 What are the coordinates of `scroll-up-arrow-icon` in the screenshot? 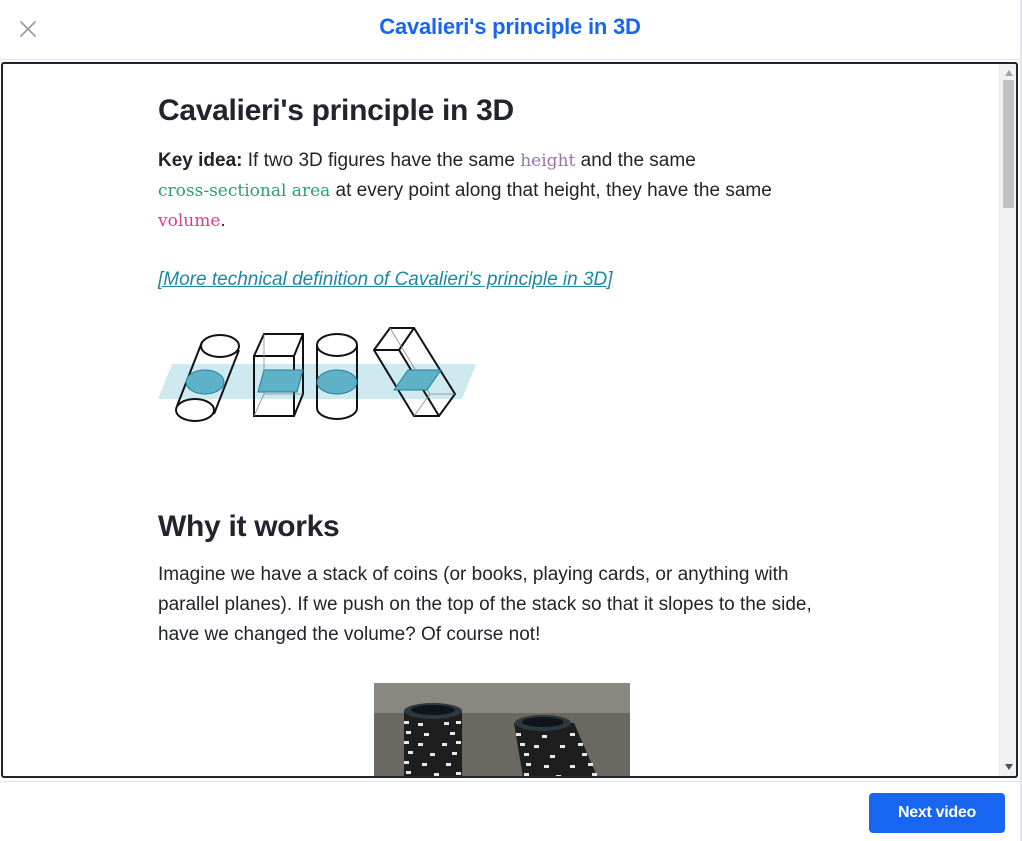 It's located at (1008, 73).